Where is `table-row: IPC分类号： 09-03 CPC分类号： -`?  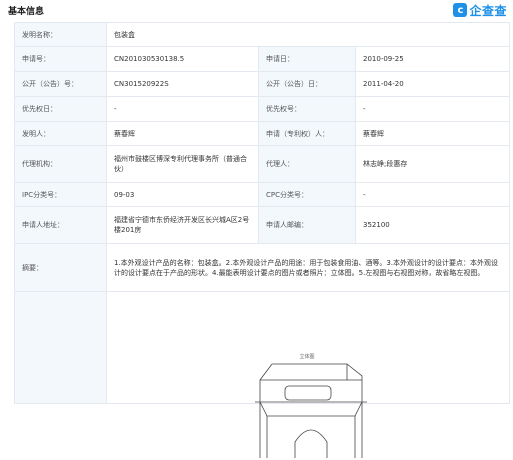 table-row: IPC分类号： 09-03 CPC分类号： - is located at coordinates (262, 194).